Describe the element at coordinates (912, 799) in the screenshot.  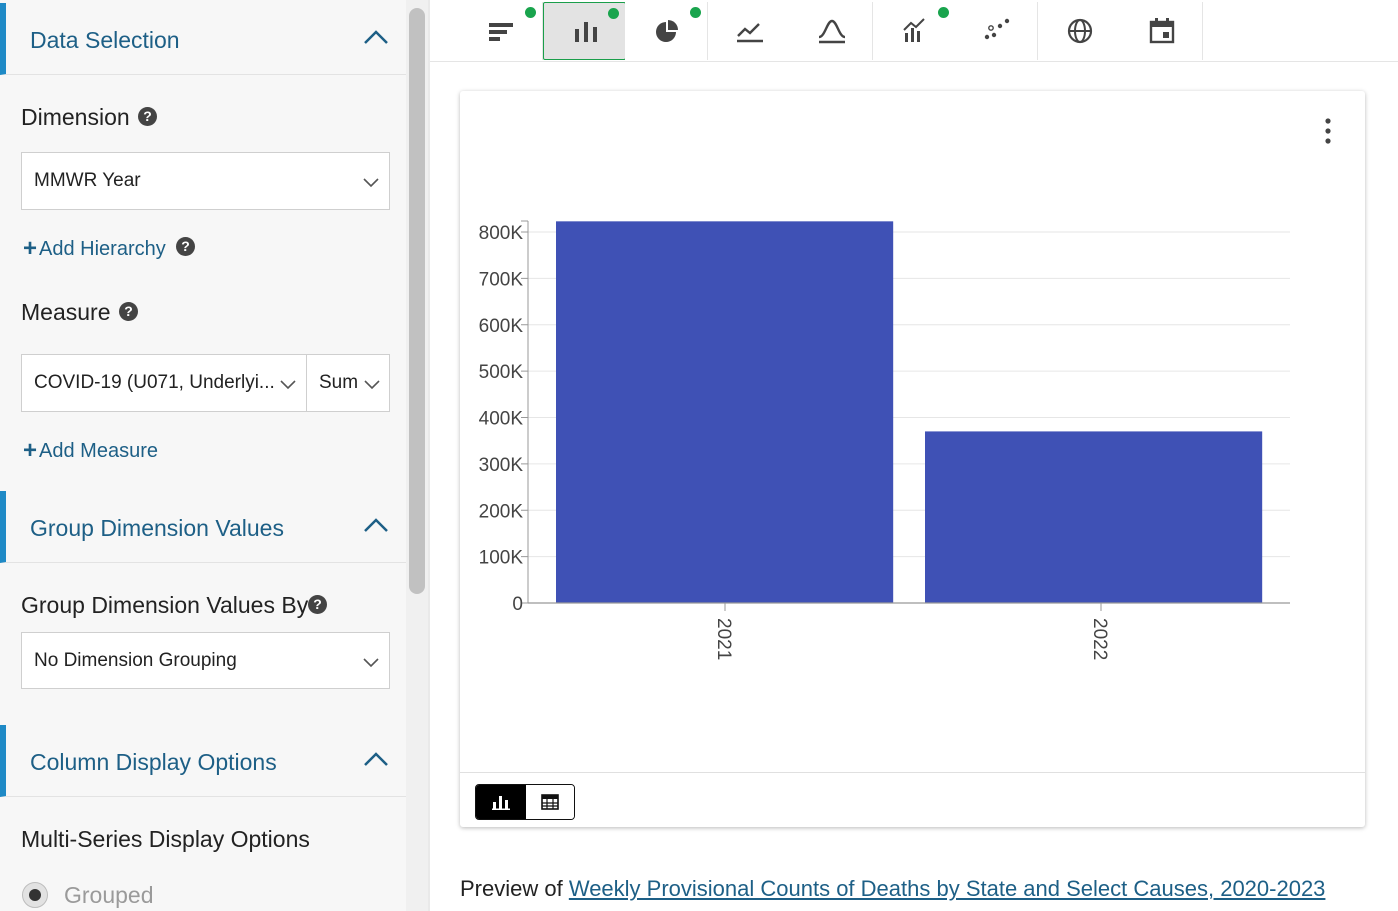
I see `chart-card-footer` at that location.